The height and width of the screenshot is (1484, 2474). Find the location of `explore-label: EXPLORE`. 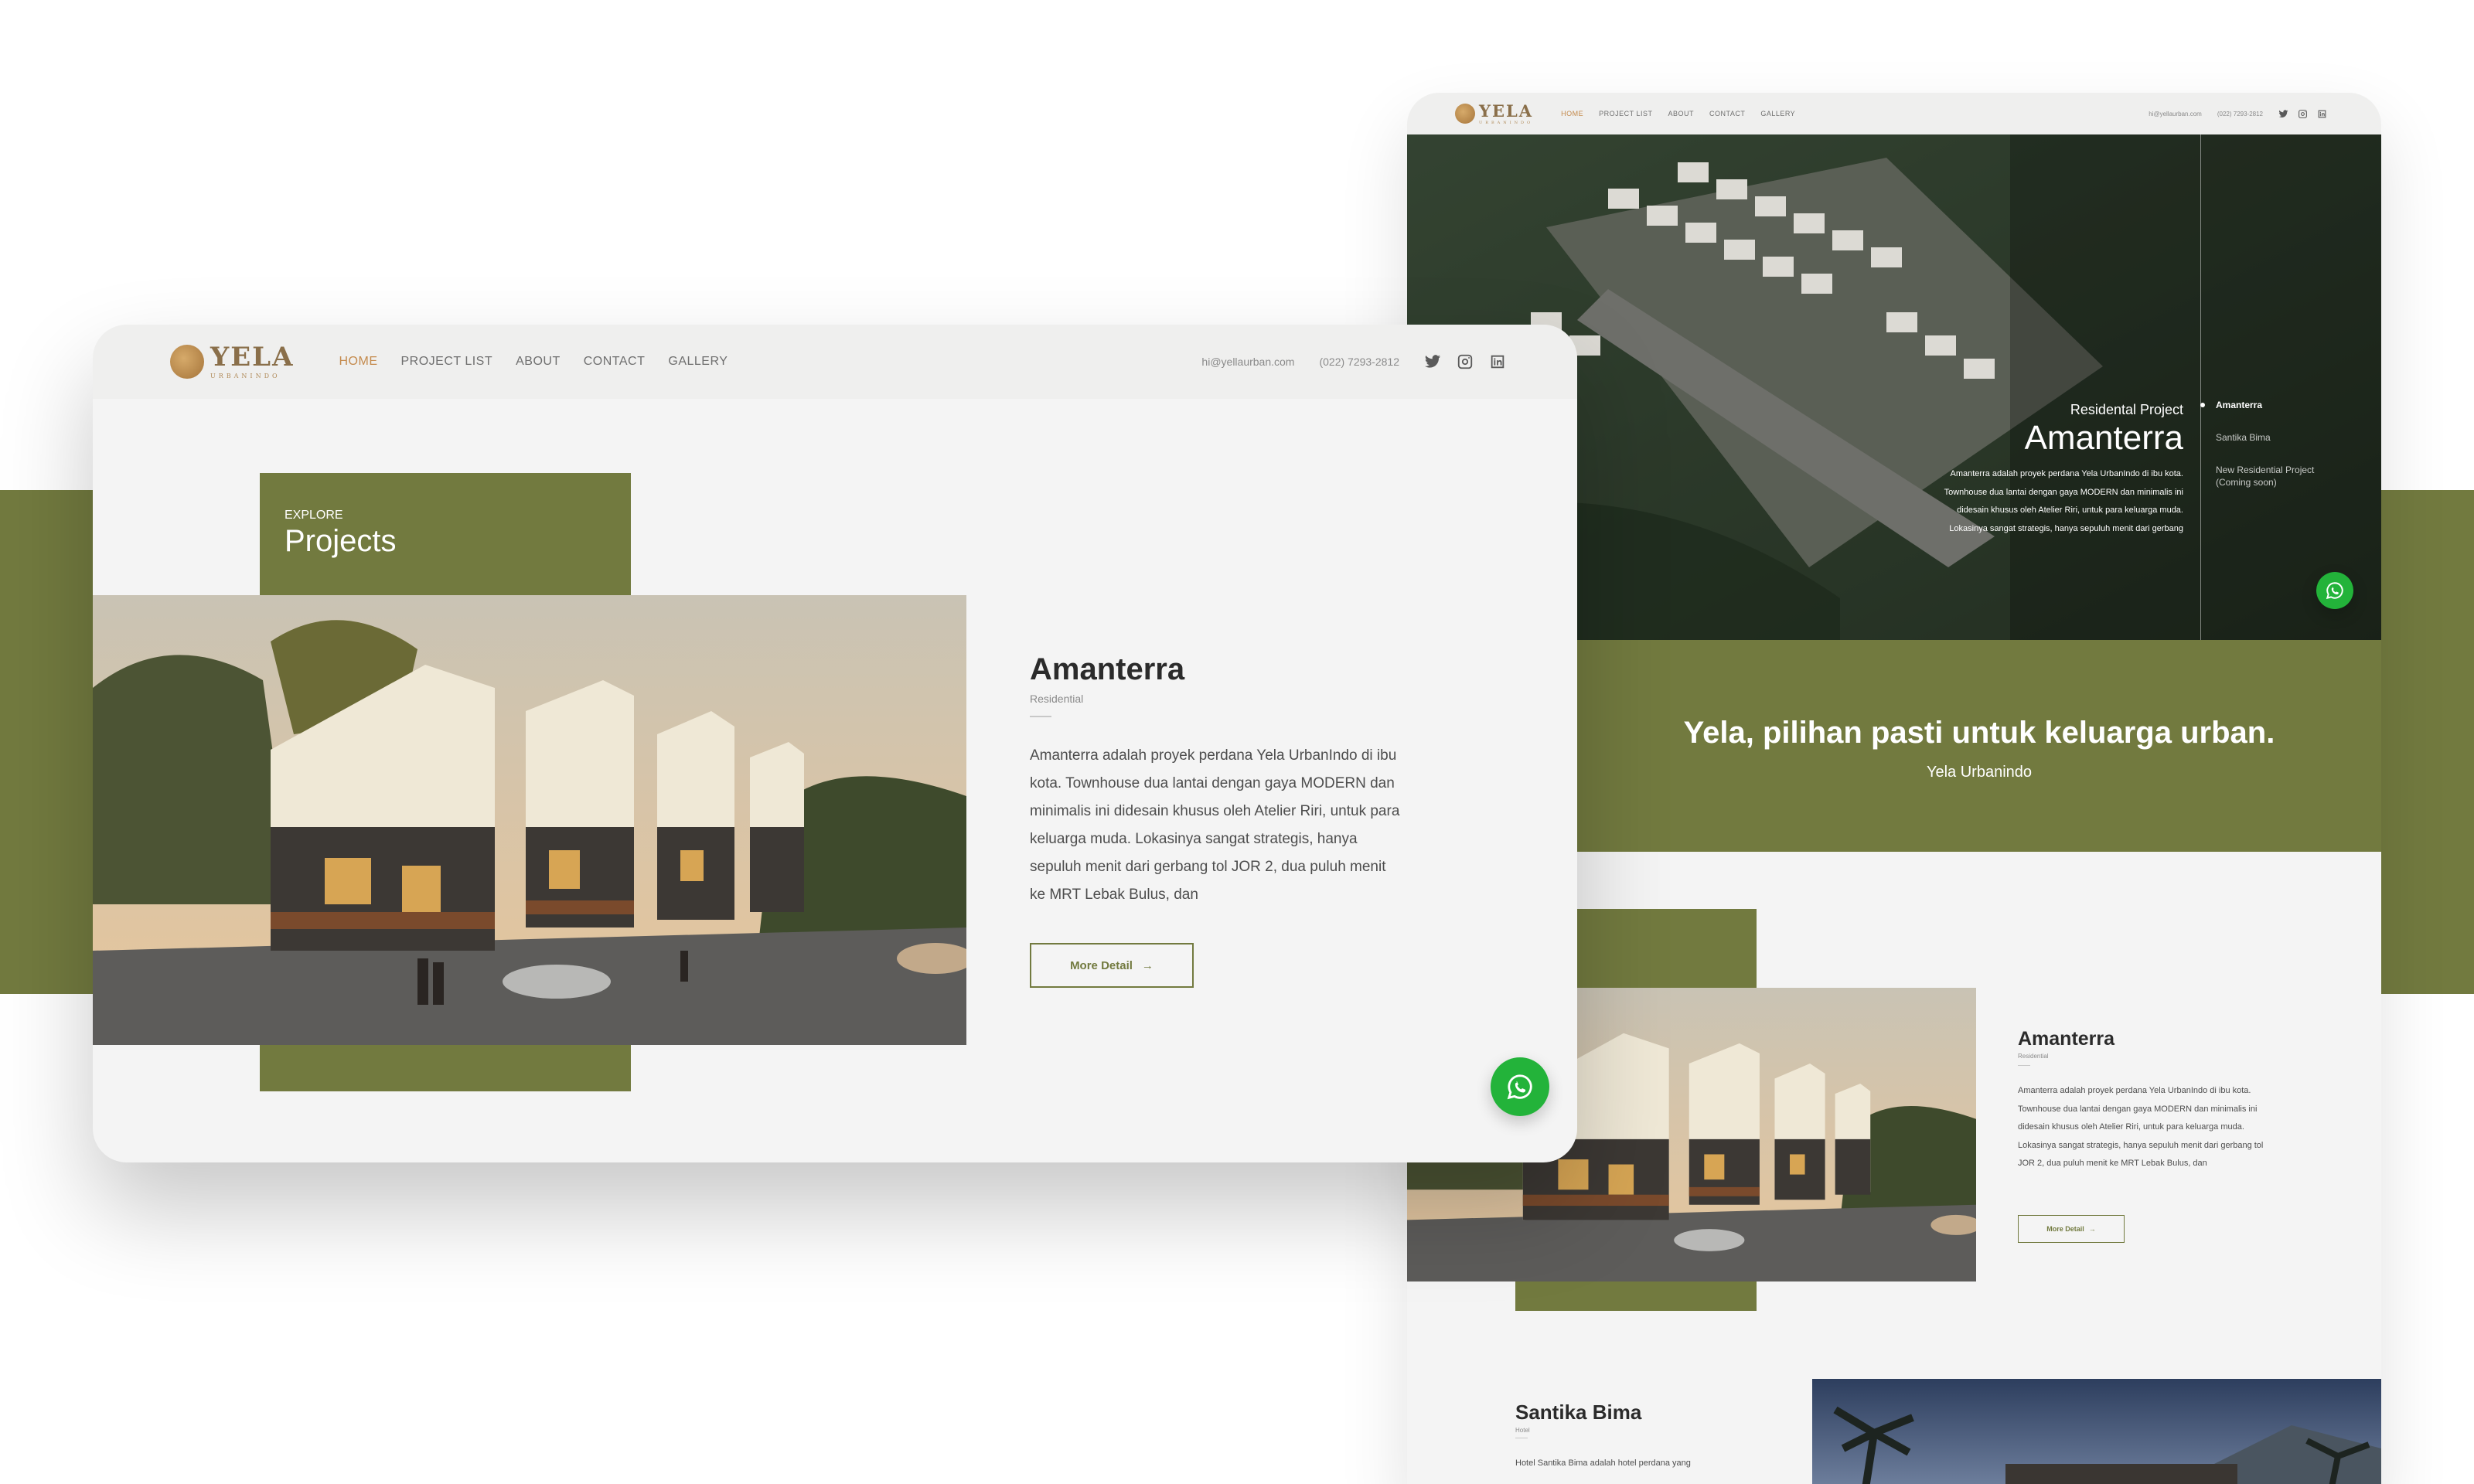

explore-label: EXPLORE is located at coordinates (314, 515).